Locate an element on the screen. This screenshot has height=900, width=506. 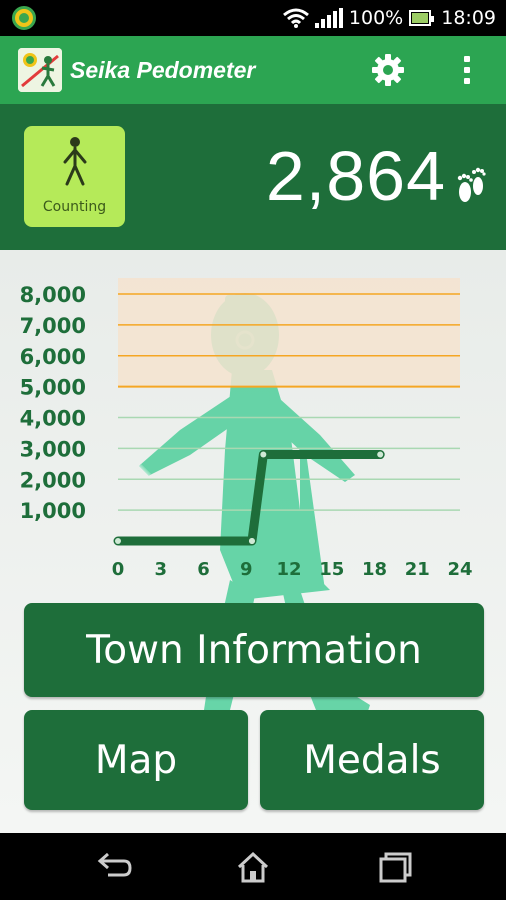
counting-toggle-button: Counting is located at coordinates (74, 176).